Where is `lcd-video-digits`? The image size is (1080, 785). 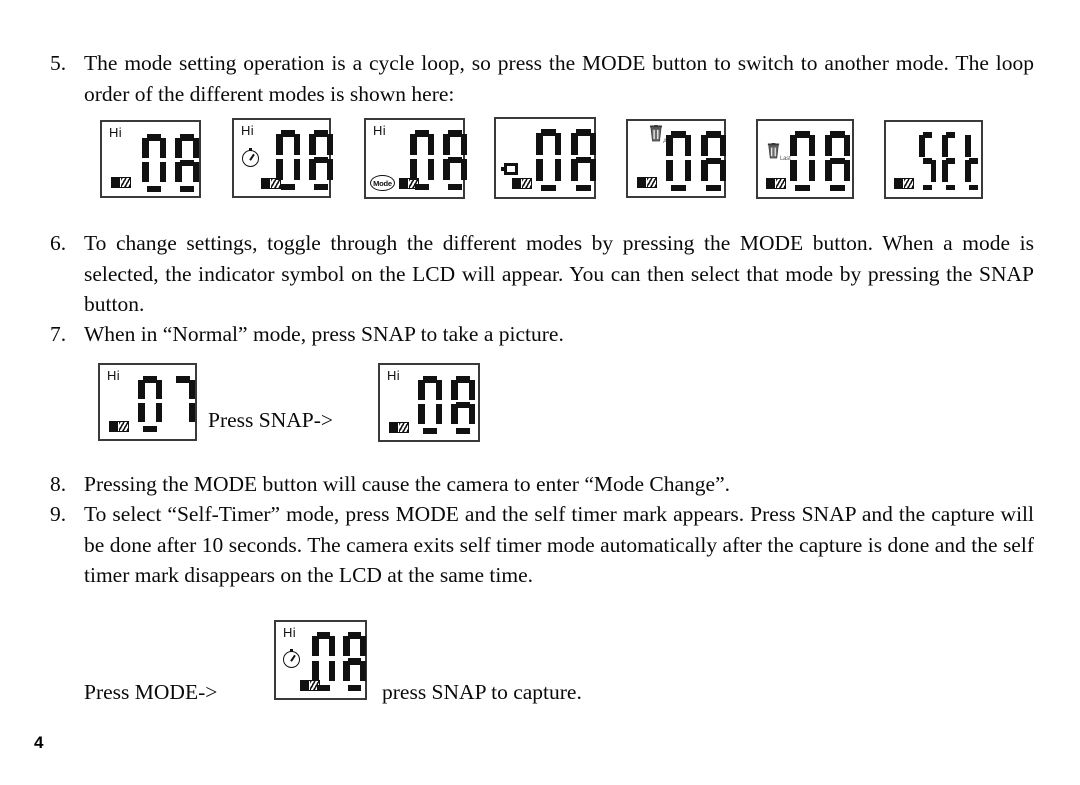
lcd-video-digits is located at coordinates (571, 160).